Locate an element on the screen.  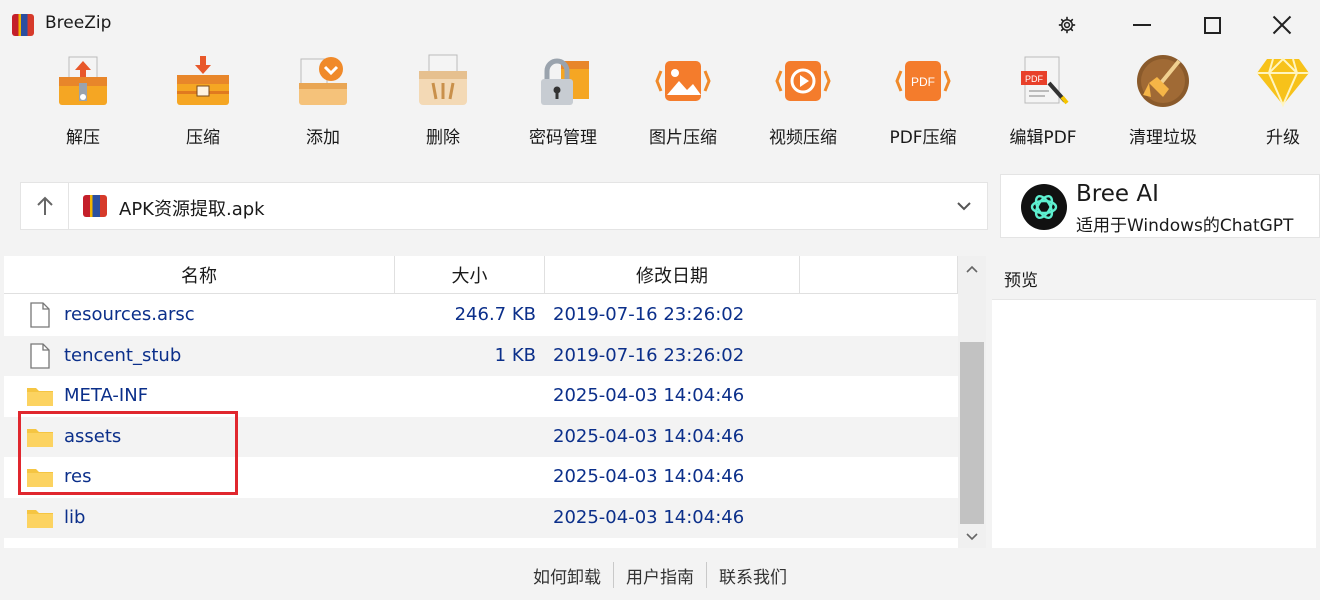
footer-link-uninstall: 如何卸载 is located at coordinates (567, 575).